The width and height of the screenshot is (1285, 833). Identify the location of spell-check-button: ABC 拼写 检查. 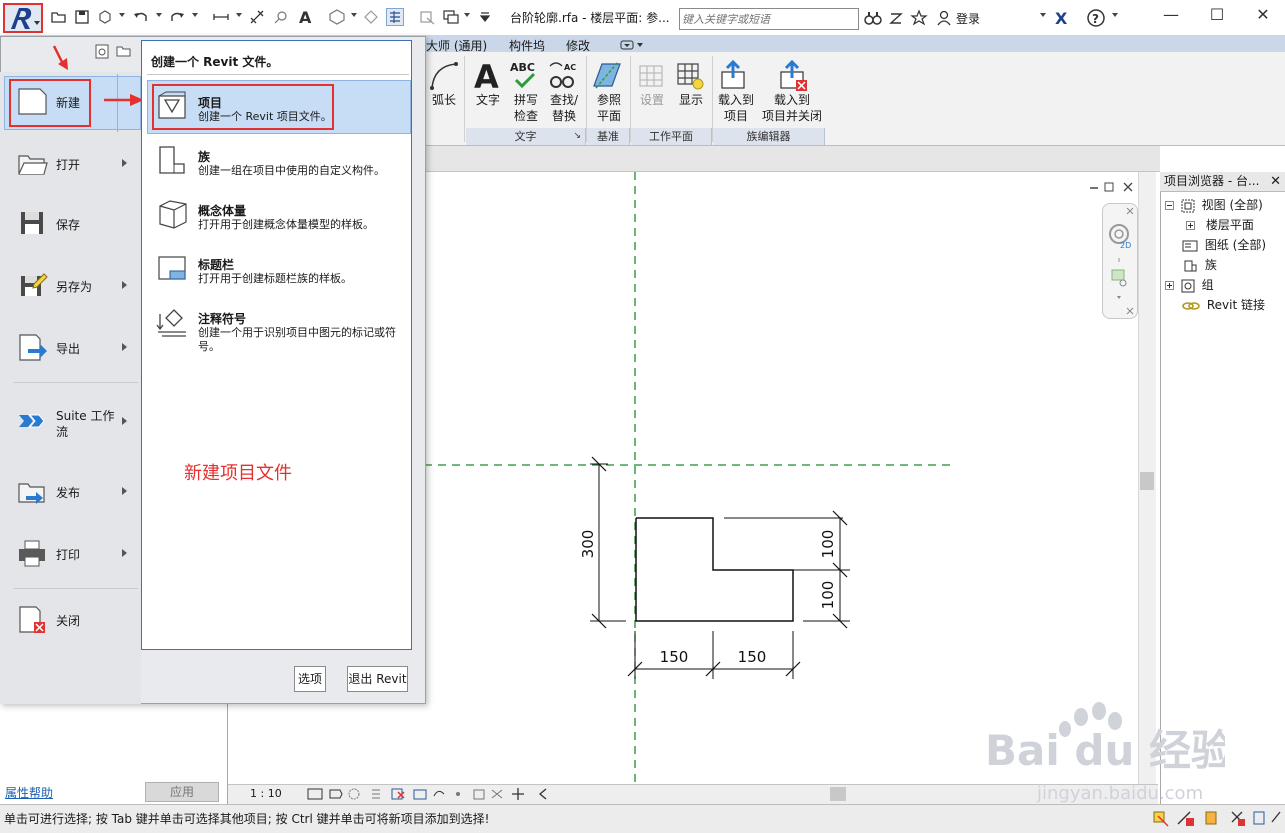
(526, 91).